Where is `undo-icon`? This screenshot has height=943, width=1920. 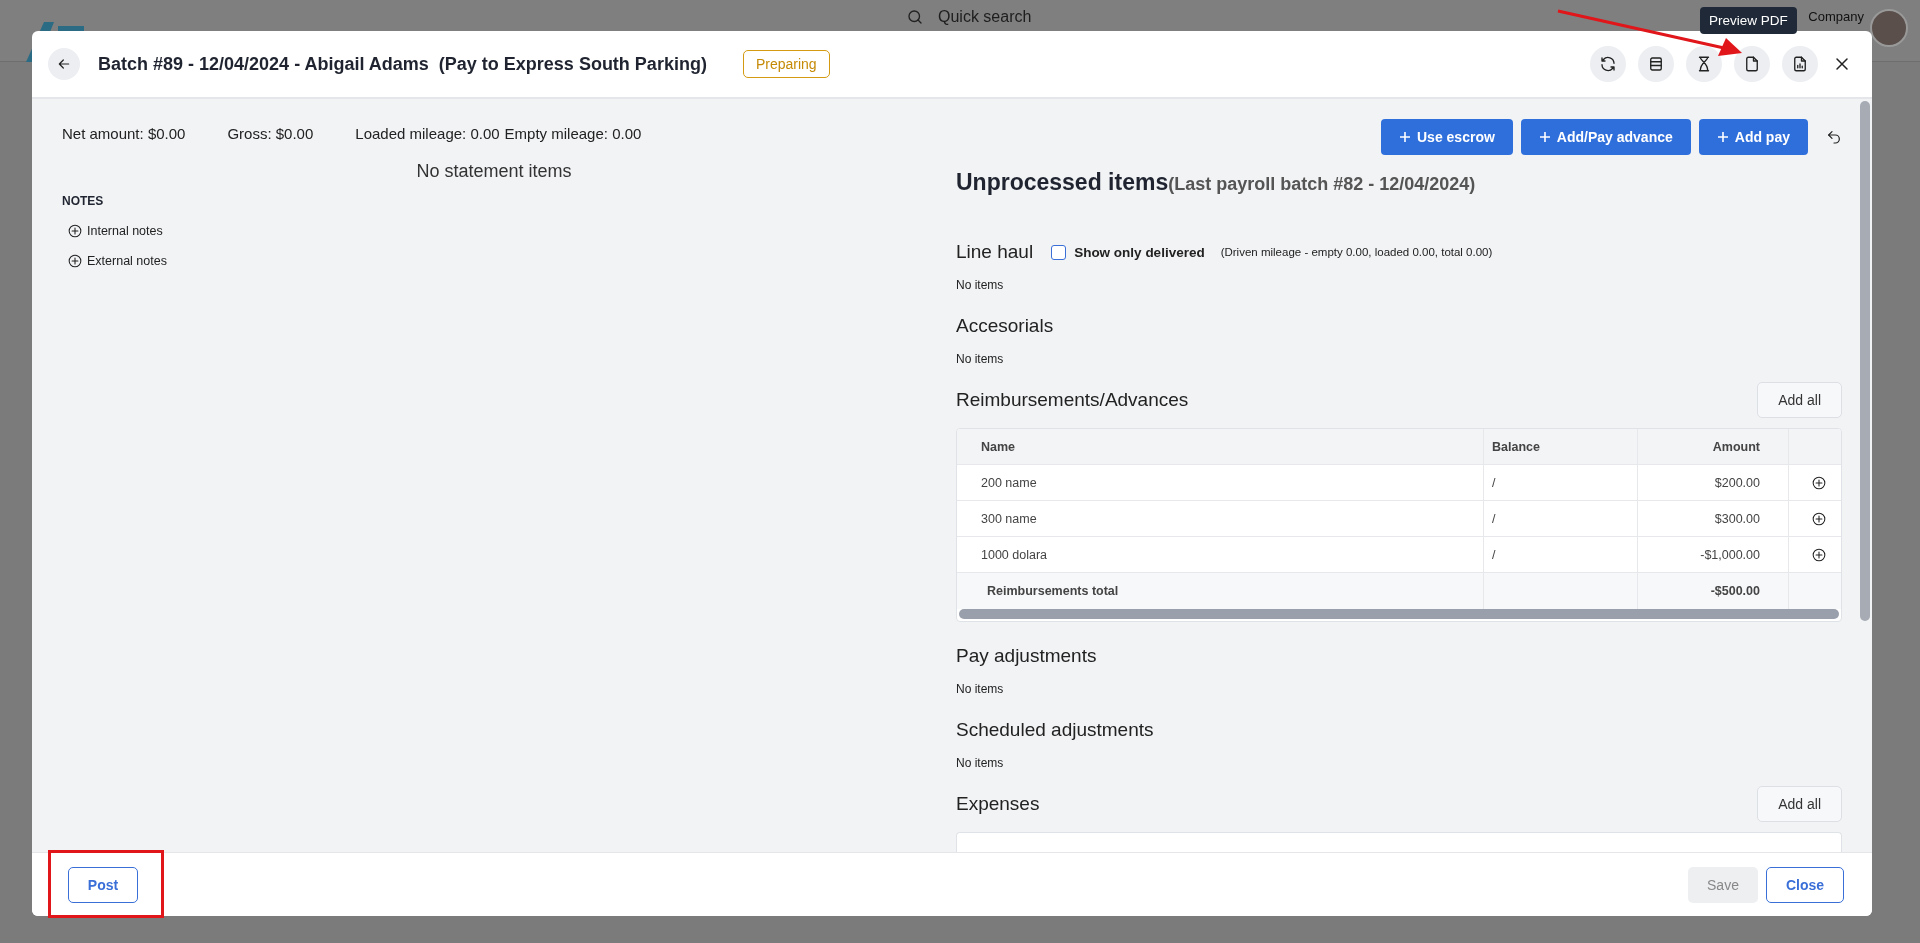
undo-icon is located at coordinates (1834, 137).